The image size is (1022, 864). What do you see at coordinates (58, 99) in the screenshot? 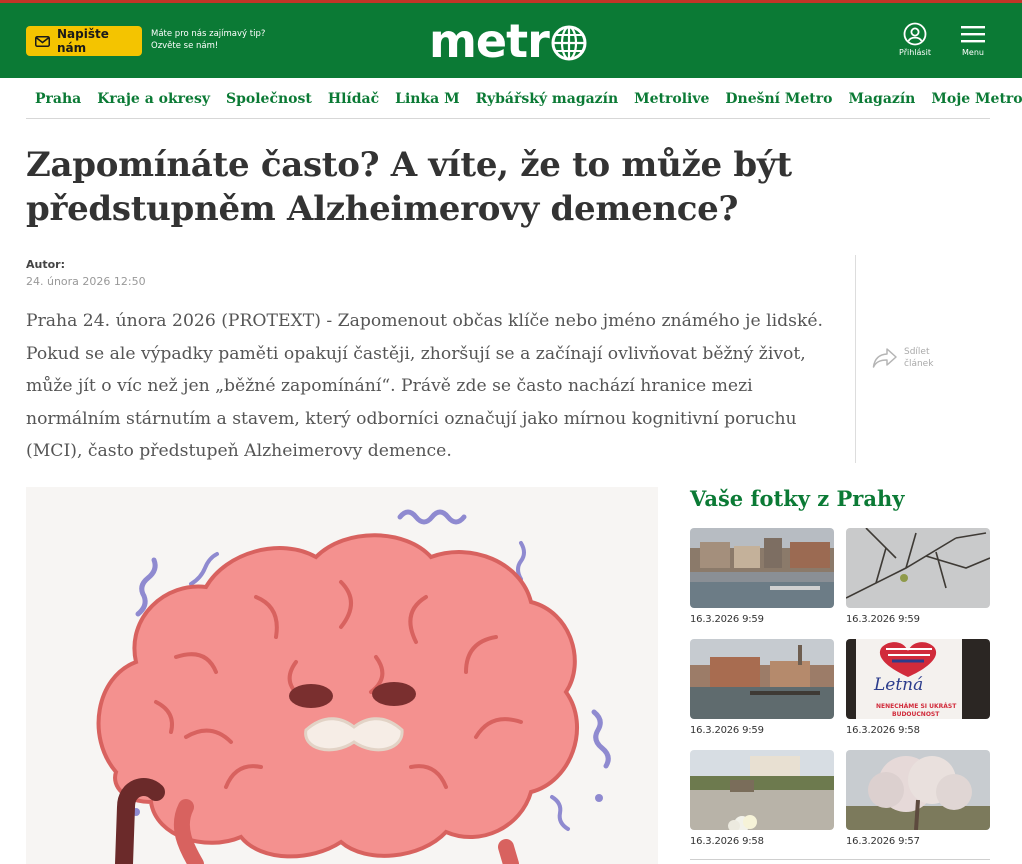
I see `nav-item-praha: Praha` at bounding box center [58, 99].